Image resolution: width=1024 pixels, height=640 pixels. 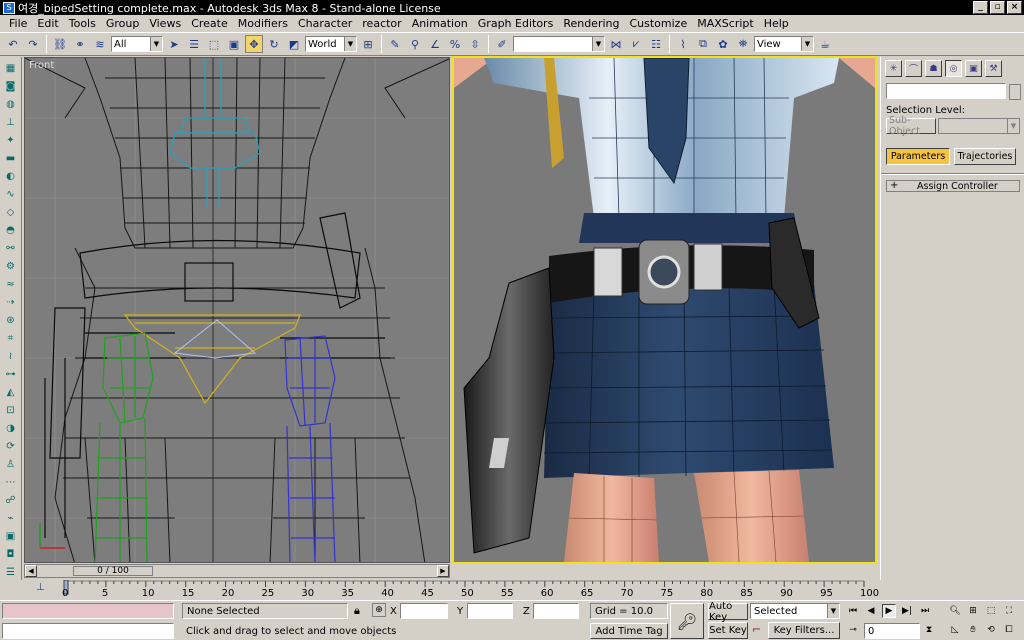 What do you see at coordinates (11, 410) in the screenshot?
I see `uv-tool-icon: ⊡` at bounding box center [11, 410].